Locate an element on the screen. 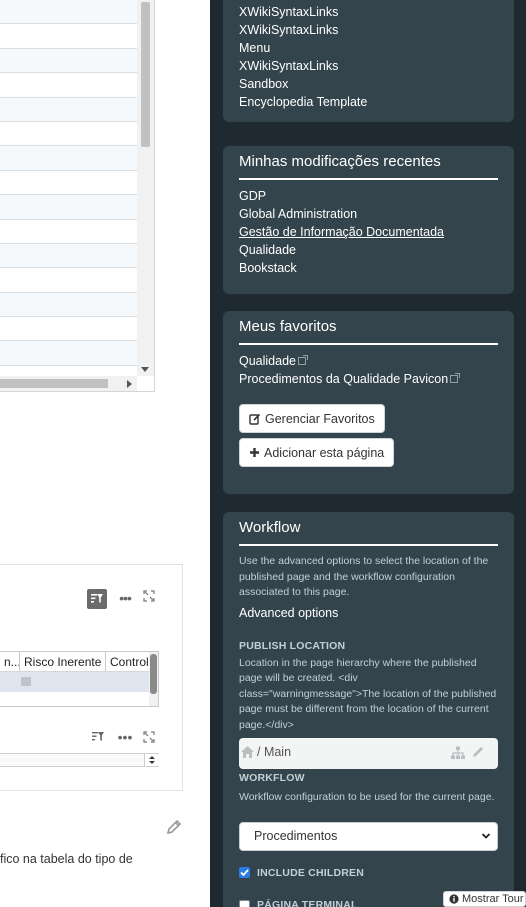  home-icon is located at coordinates (247, 752).